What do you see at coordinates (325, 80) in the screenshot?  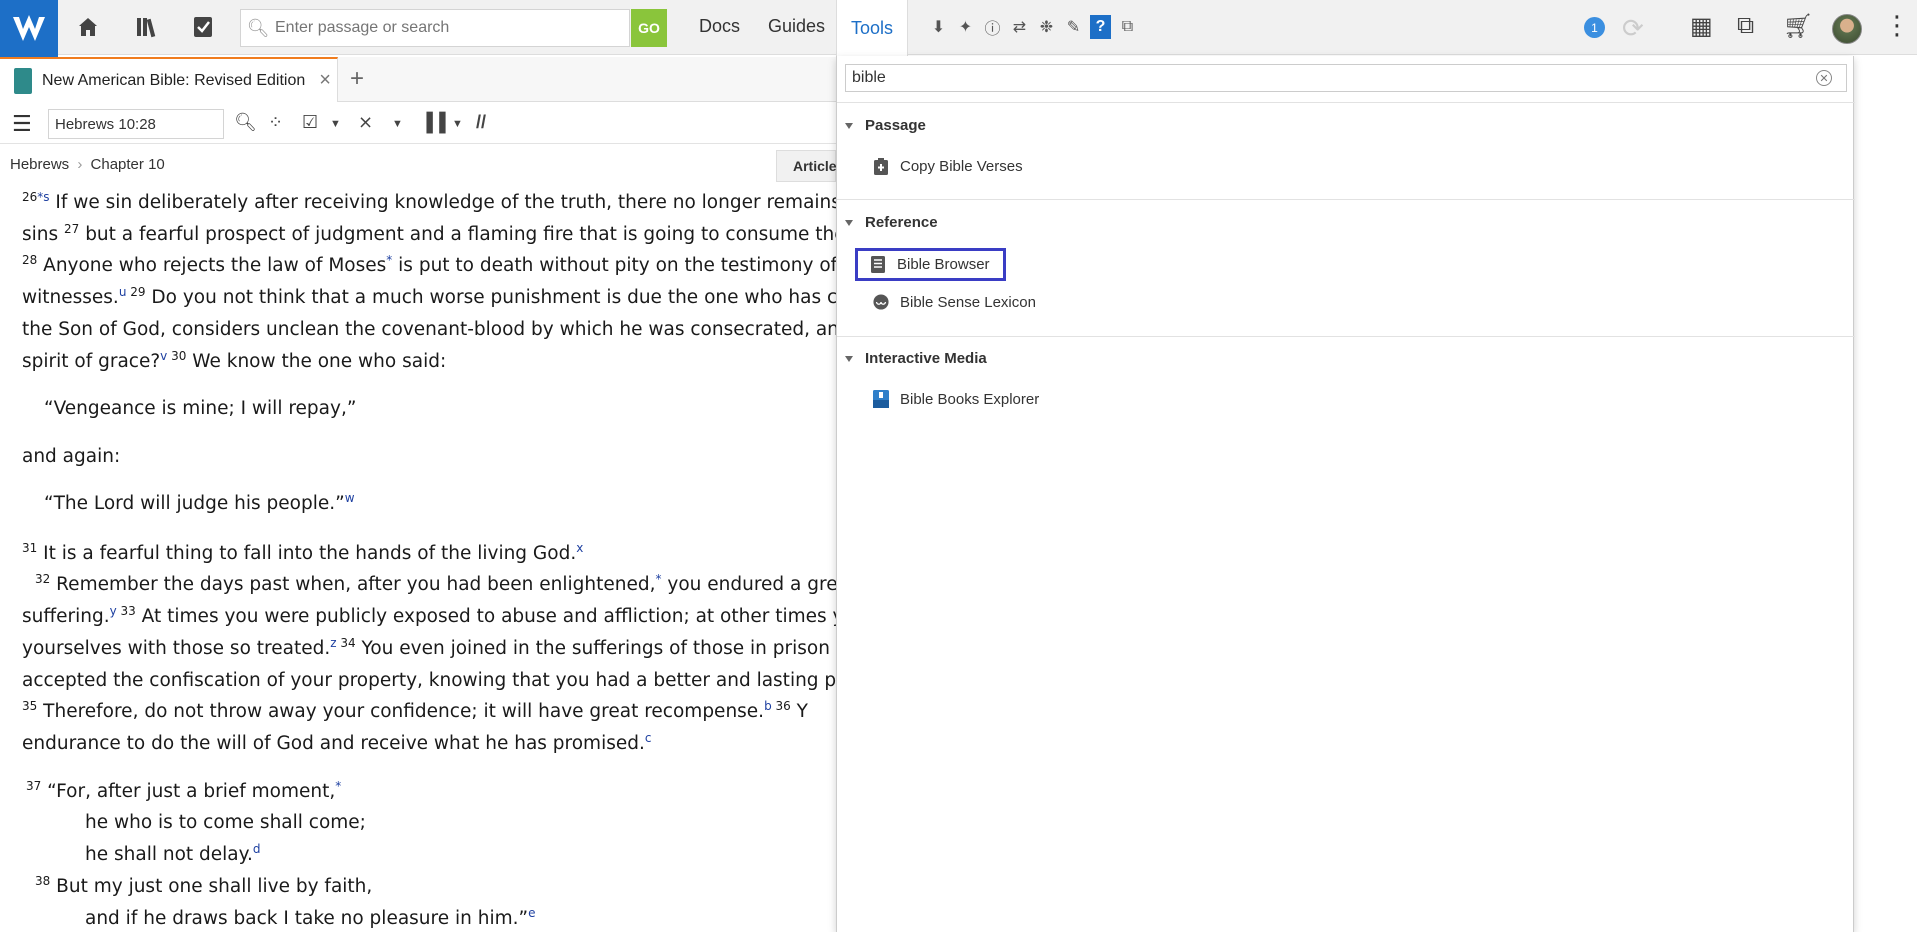 I see `close-tab-icon: ×` at bounding box center [325, 80].